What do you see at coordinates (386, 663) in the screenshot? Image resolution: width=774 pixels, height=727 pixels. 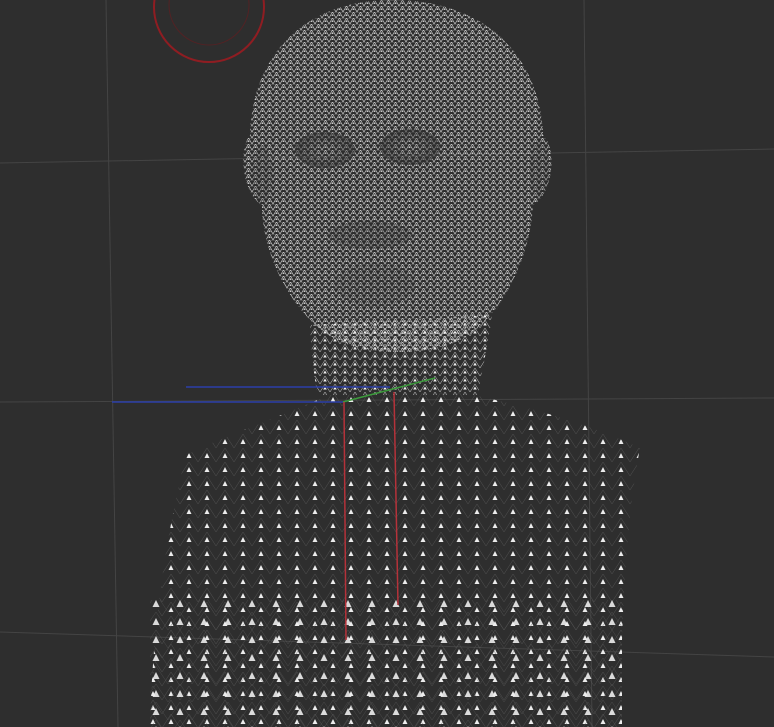 I see `mesh-torso-lower` at bounding box center [386, 663].